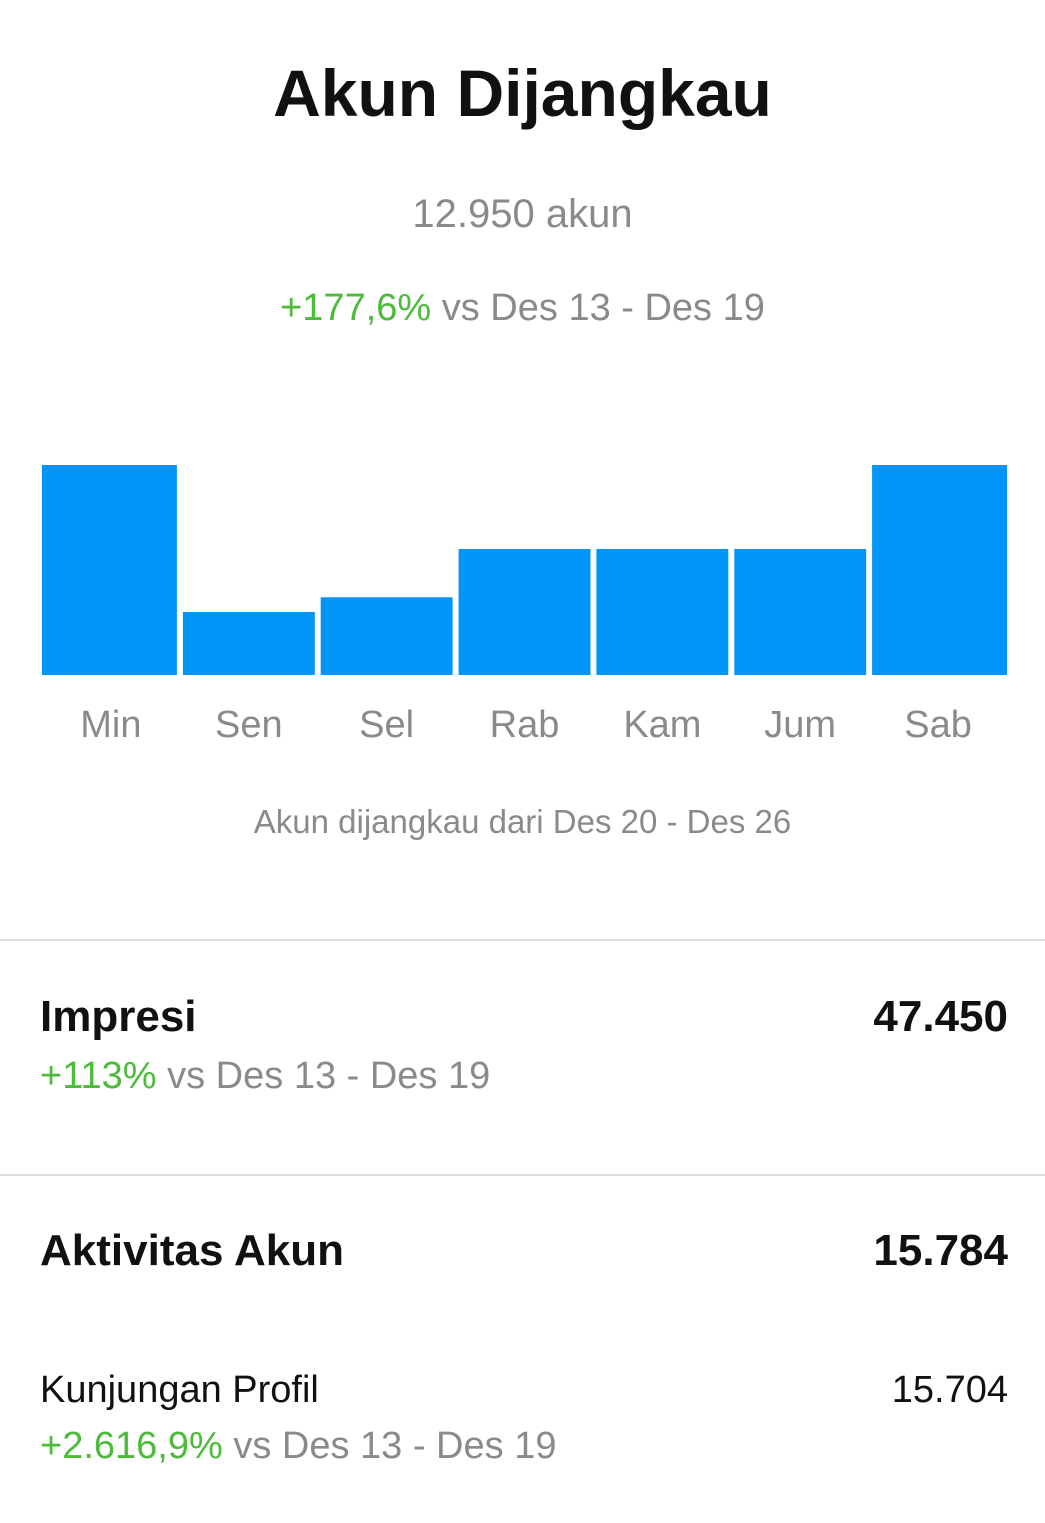  Describe the element at coordinates (603, 308) in the screenshot. I see `reach-comparison: vs Des 13 - Des 19` at that location.